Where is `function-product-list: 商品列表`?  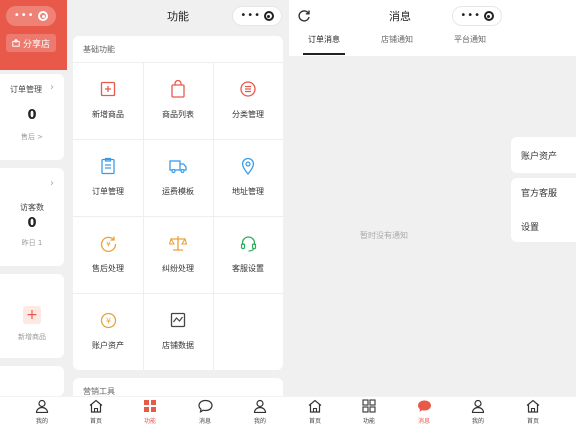
function-product-list: 商品列表 is located at coordinates (178, 100).